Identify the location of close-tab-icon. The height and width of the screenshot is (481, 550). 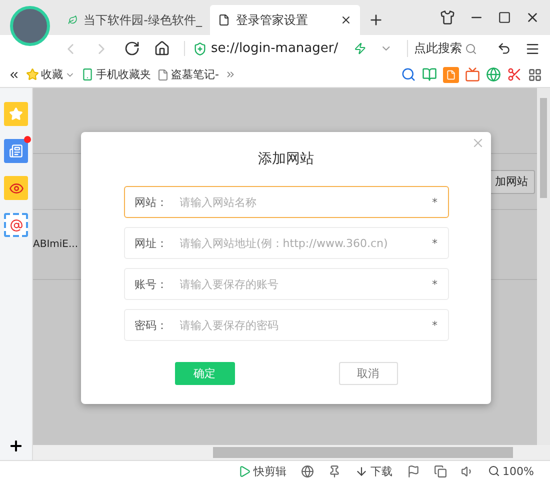
(346, 20).